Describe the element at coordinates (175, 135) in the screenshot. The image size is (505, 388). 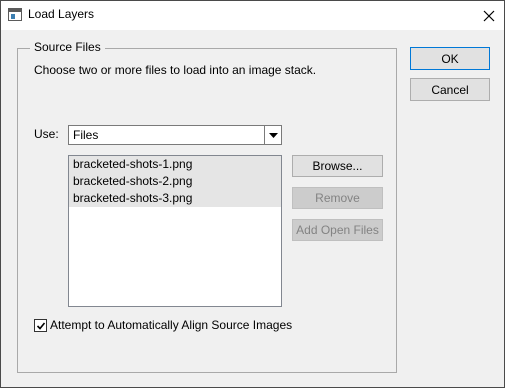
I see `use-dropdown: Files` at that location.